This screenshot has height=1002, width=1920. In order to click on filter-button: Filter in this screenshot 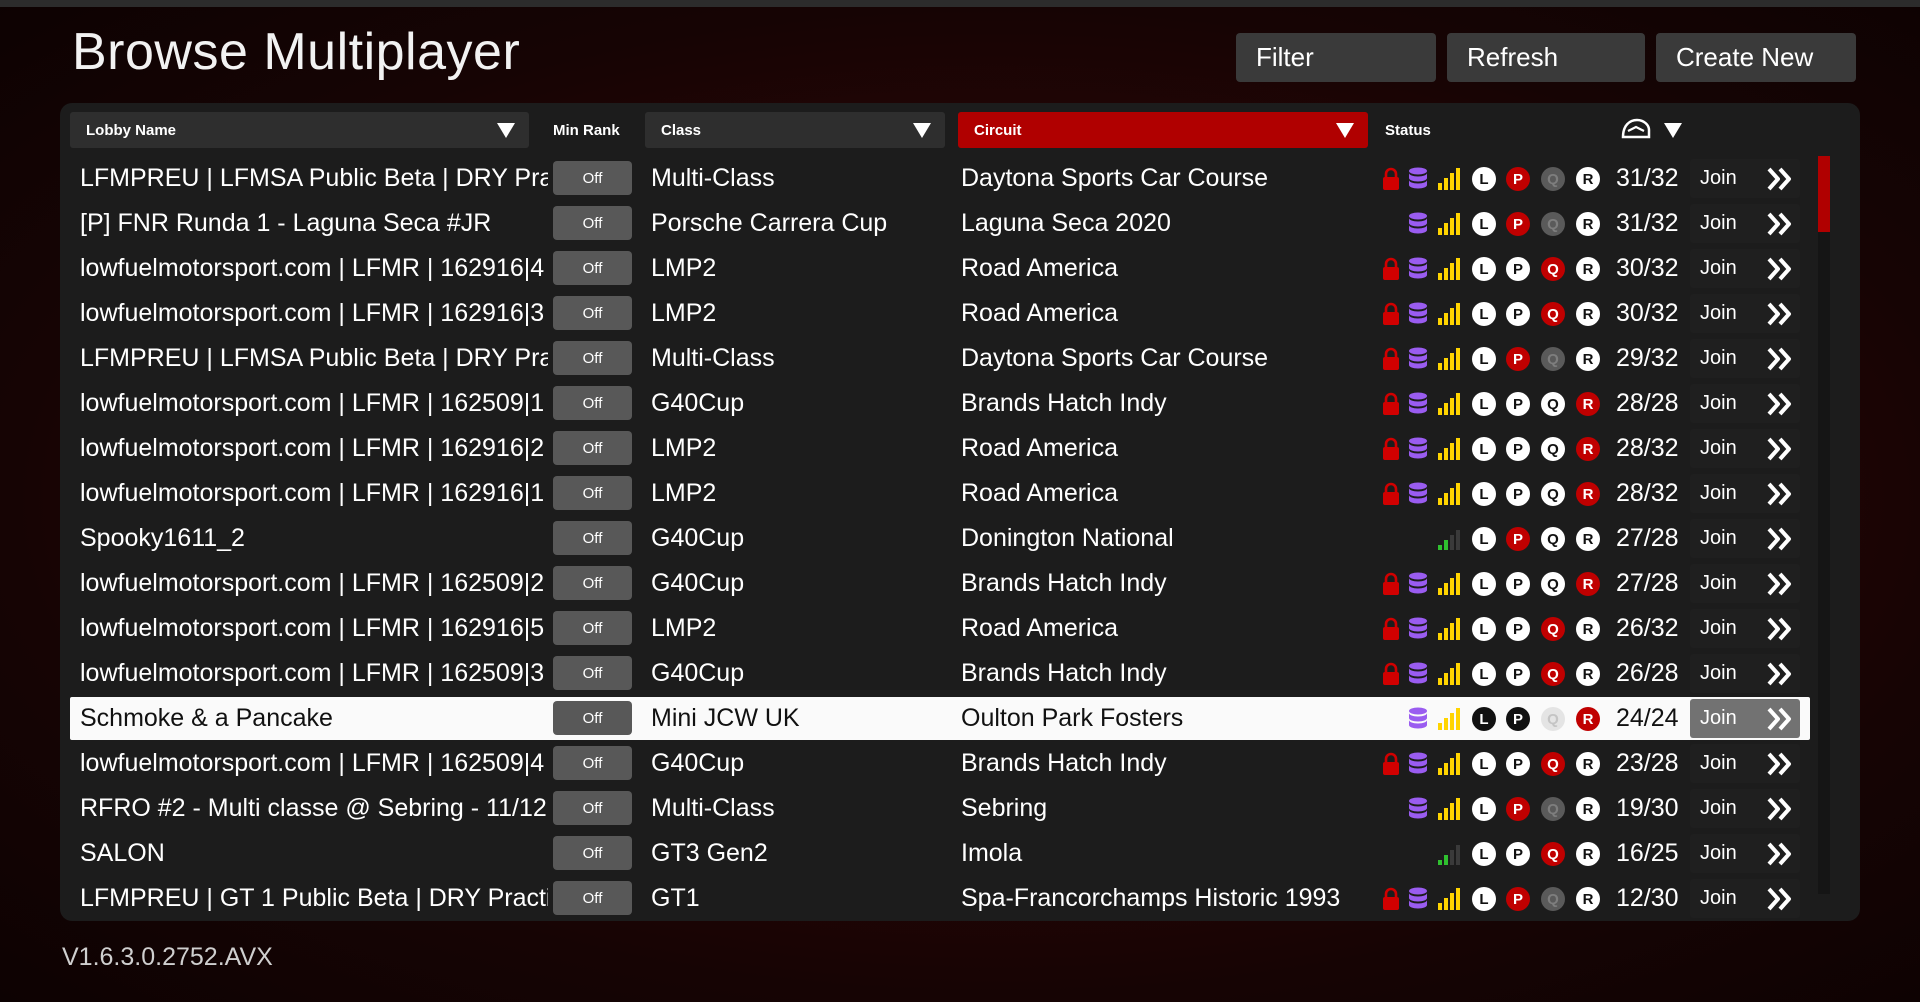, I will do `click(1336, 57)`.